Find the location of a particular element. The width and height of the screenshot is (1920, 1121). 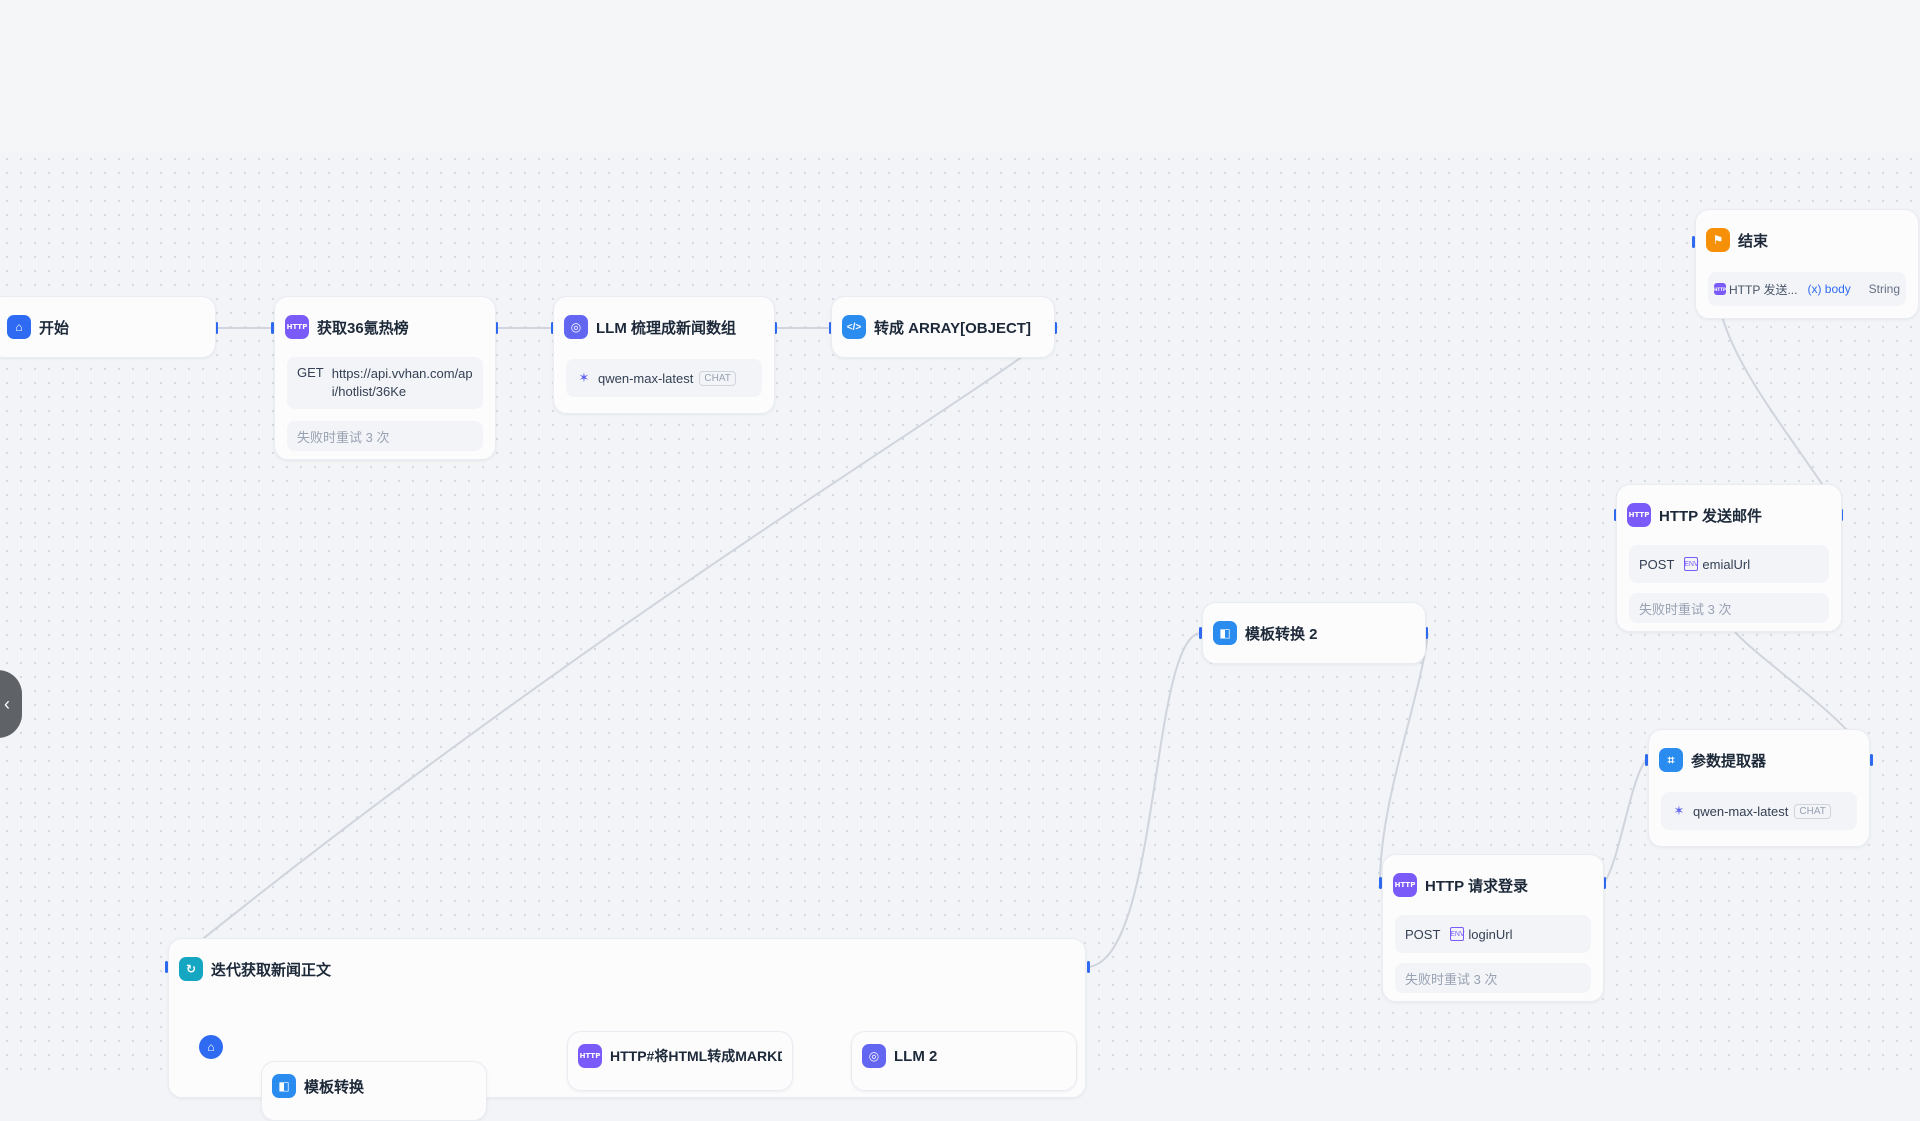

node-inner-llm-2: ◎ LLM 2 is located at coordinates (964, 1061).